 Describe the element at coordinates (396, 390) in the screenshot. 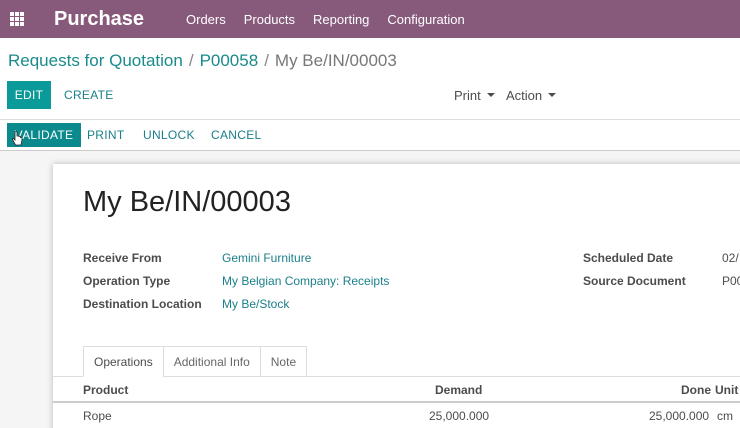

I see `operations-table-header: Product Demand Done Unit` at that location.